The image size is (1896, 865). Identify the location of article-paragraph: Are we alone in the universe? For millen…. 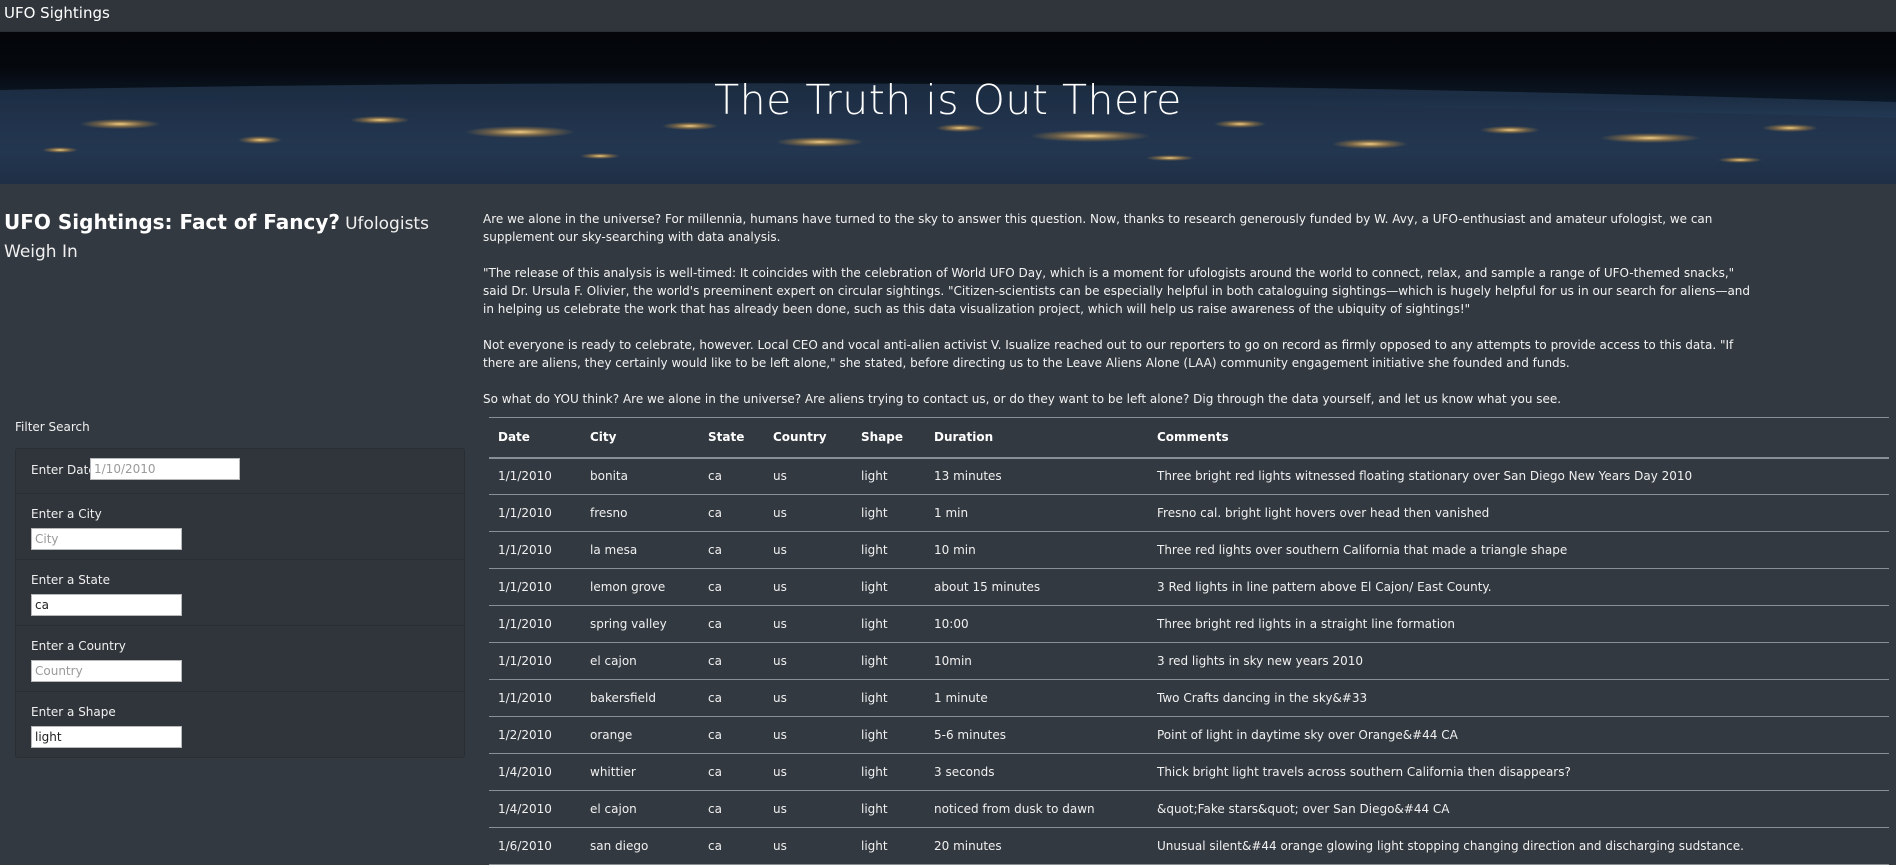
(1098, 228).